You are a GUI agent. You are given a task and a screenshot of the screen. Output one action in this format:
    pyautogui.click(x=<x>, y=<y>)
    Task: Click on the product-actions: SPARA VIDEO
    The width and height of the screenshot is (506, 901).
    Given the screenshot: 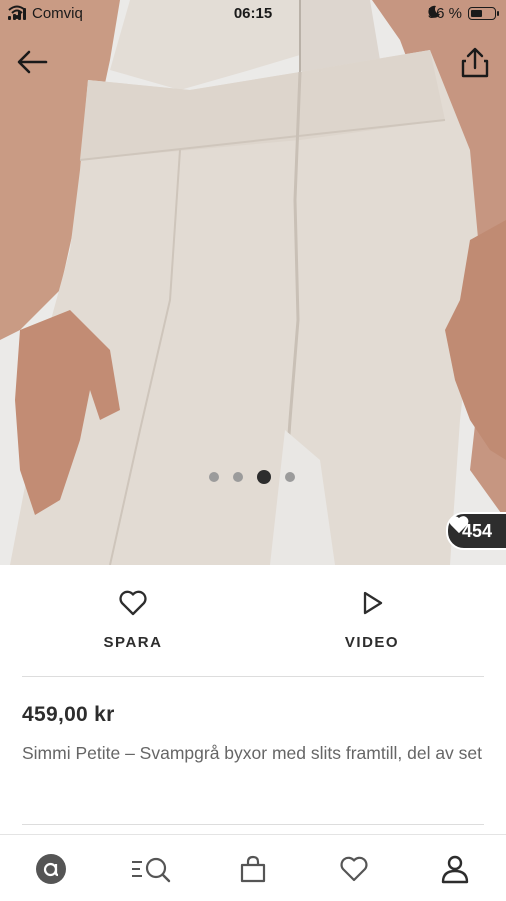 What is the action you would take?
    pyautogui.click(x=253, y=621)
    